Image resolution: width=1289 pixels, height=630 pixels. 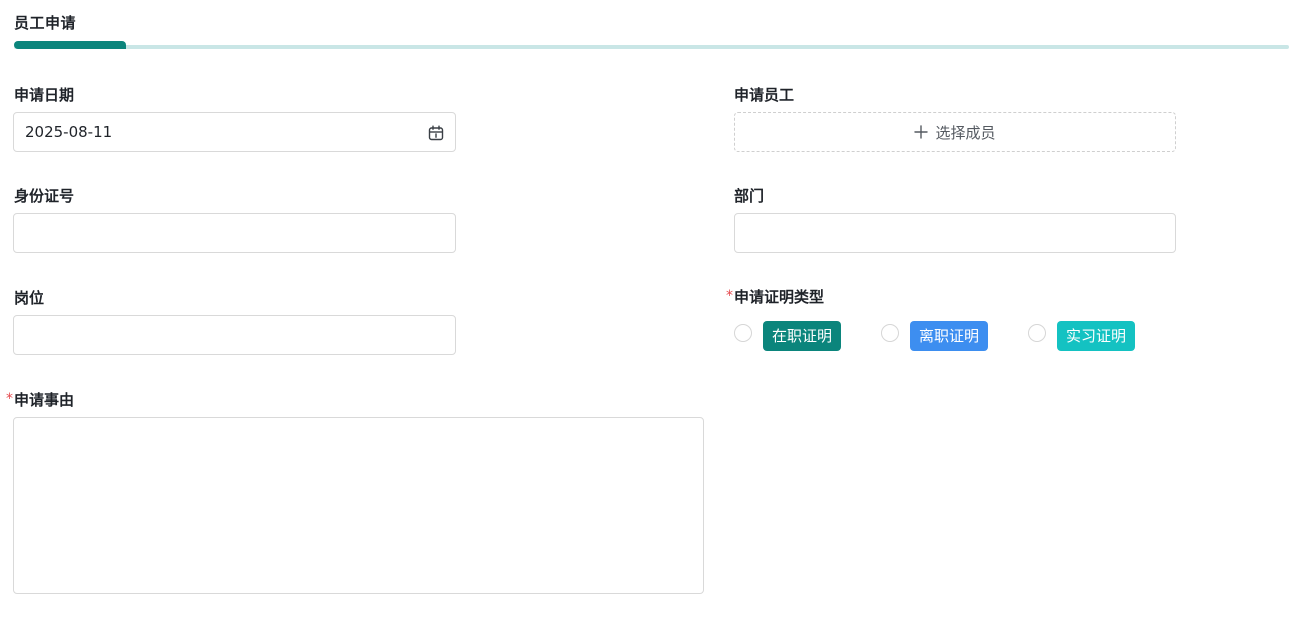 I want to click on reason-label: * 申请事由, so click(x=40, y=400).